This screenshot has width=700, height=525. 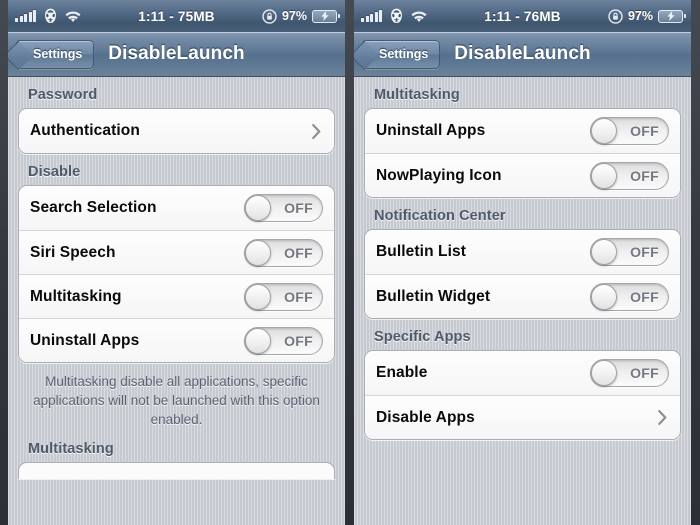 I want to click on toggle-siri-speech: OFF, so click(x=283, y=252).